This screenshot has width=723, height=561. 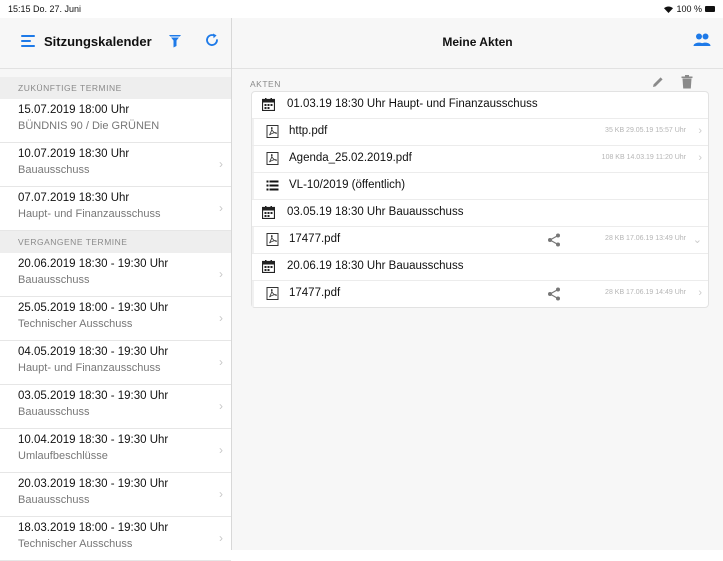 What do you see at coordinates (265, 84) in the screenshot?
I see `akten-section-label: AKTEN` at bounding box center [265, 84].